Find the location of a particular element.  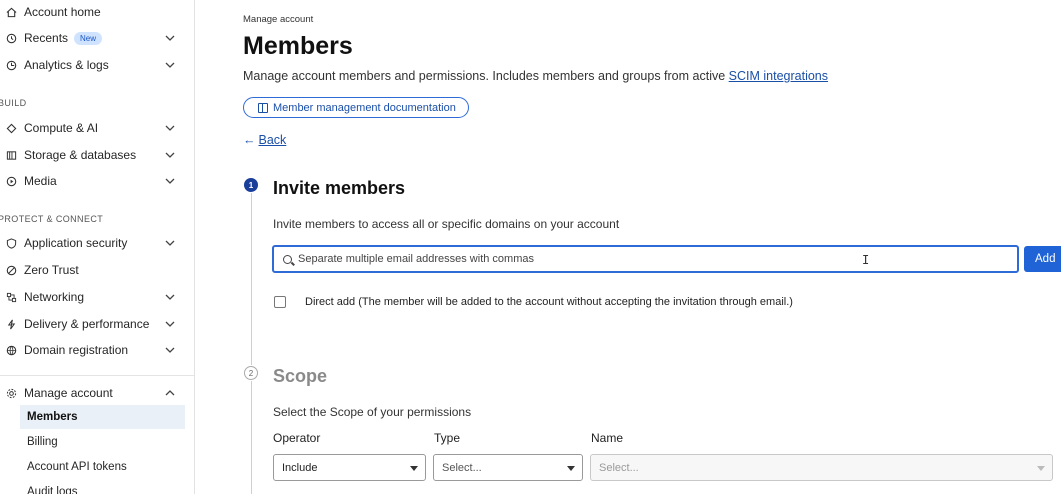

sidebar-item-delivery: Delivery & performance is located at coordinates (93, 324).